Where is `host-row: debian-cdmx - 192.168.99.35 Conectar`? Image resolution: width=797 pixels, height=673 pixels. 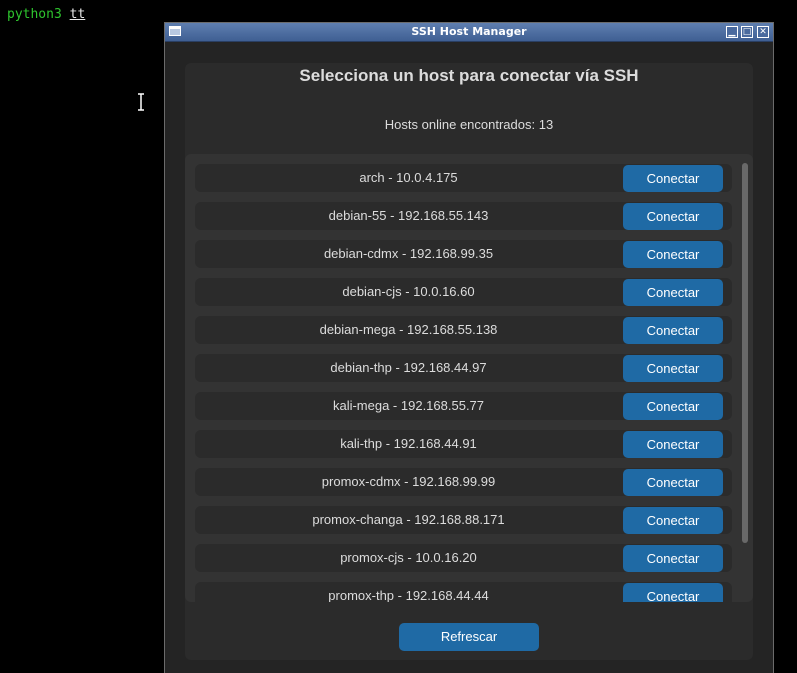
host-row: debian-cdmx - 192.168.99.35 Conectar is located at coordinates (463, 254).